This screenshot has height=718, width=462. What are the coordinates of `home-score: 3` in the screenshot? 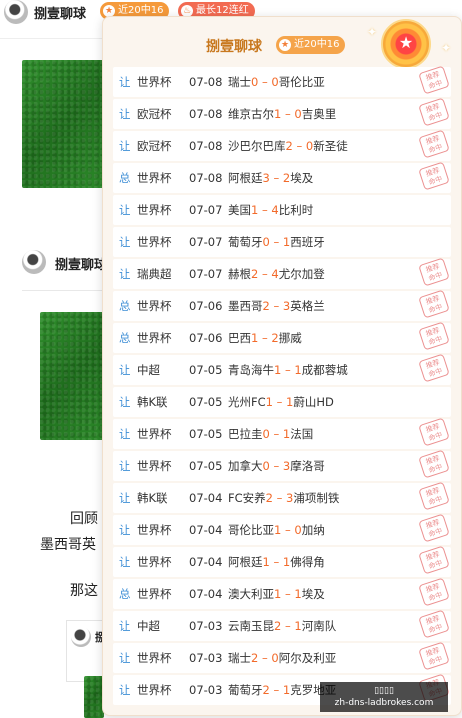 It's located at (266, 178).